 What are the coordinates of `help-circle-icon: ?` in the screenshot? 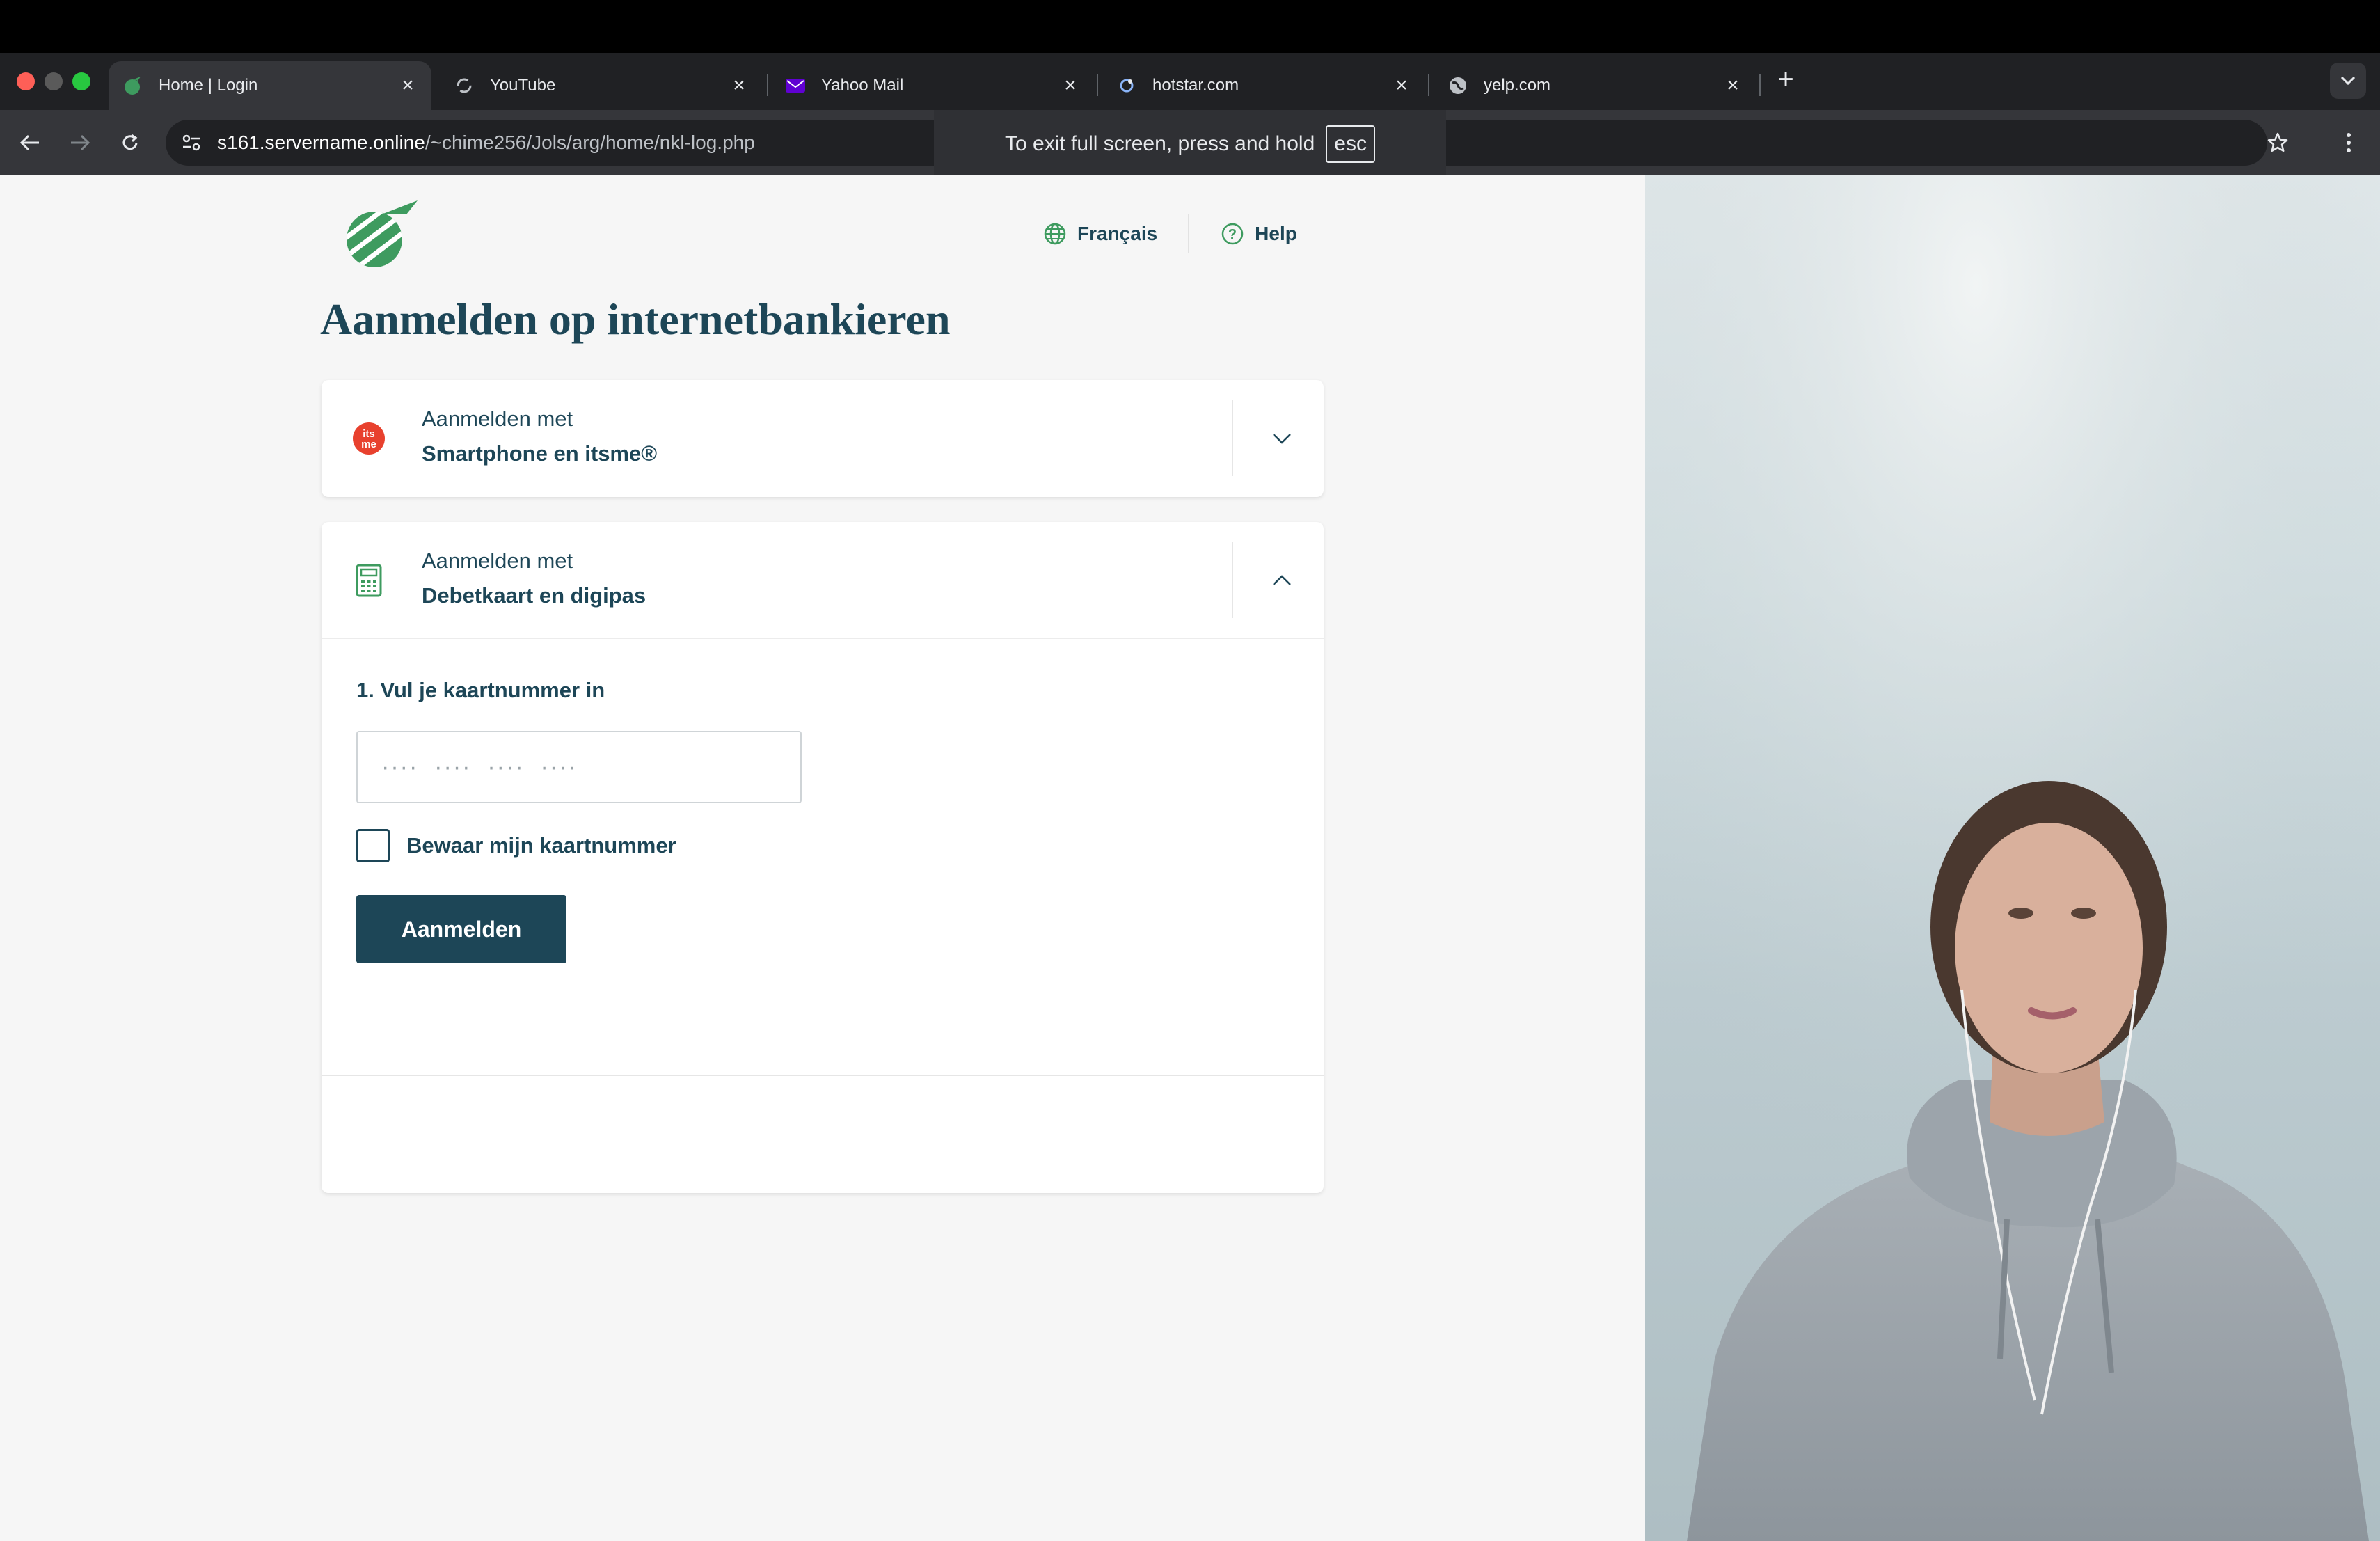 It's located at (1232, 233).